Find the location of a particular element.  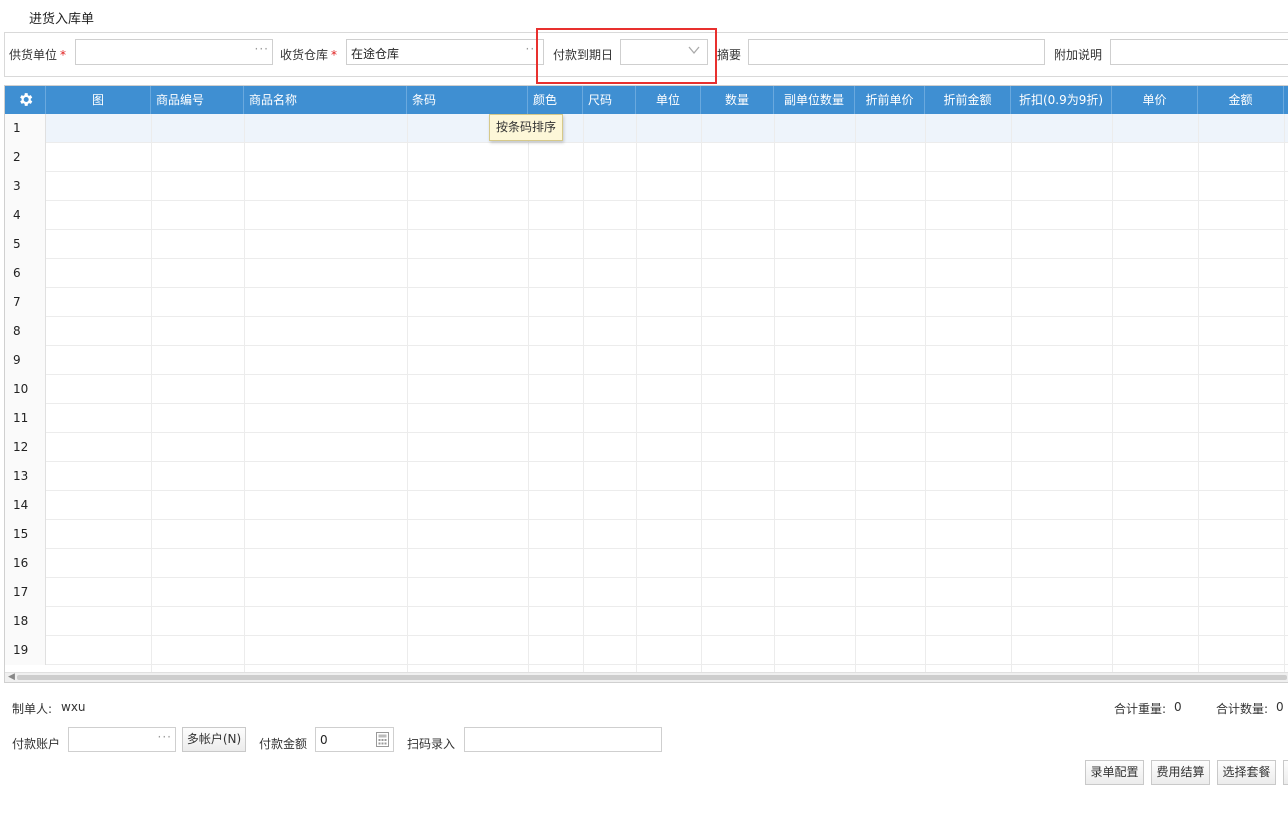

row-number: 16 is located at coordinates (25, 563).